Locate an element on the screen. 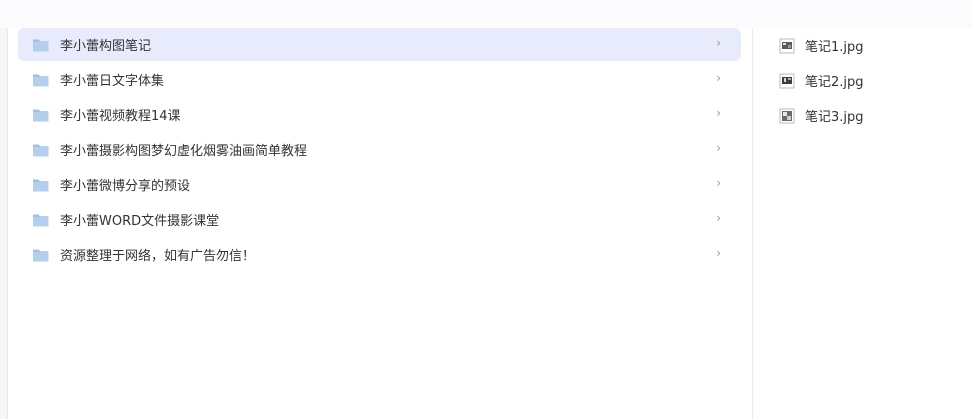  left-edge-panel is located at coordinates (4, 223).